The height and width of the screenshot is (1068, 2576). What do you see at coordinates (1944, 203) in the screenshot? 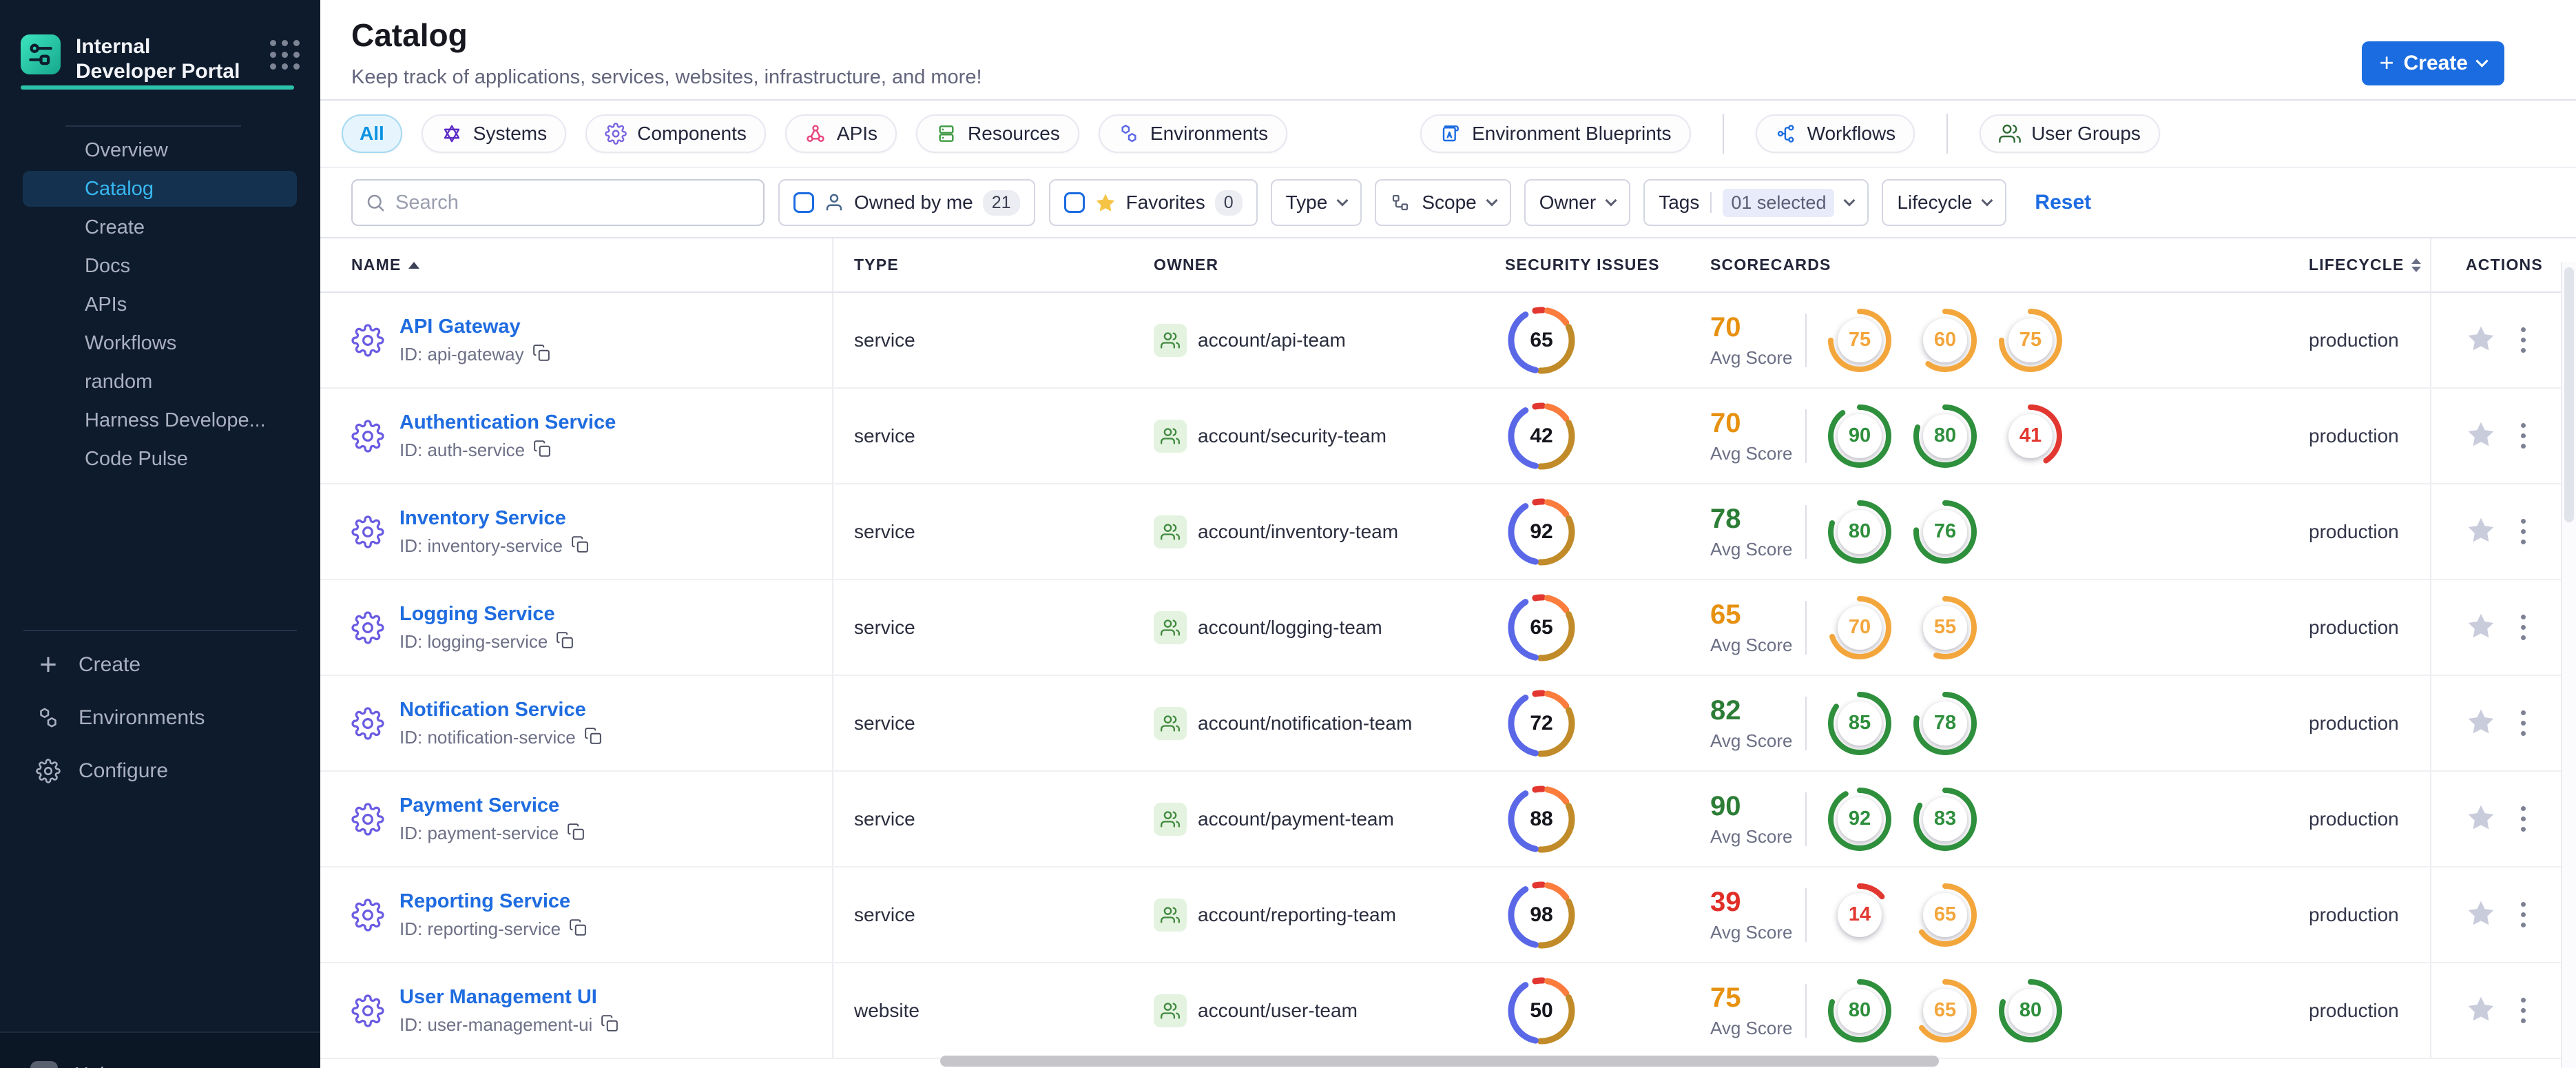
I see `lifecycle-dropdown: Lifecycle` at bounding box center [1944, 203].